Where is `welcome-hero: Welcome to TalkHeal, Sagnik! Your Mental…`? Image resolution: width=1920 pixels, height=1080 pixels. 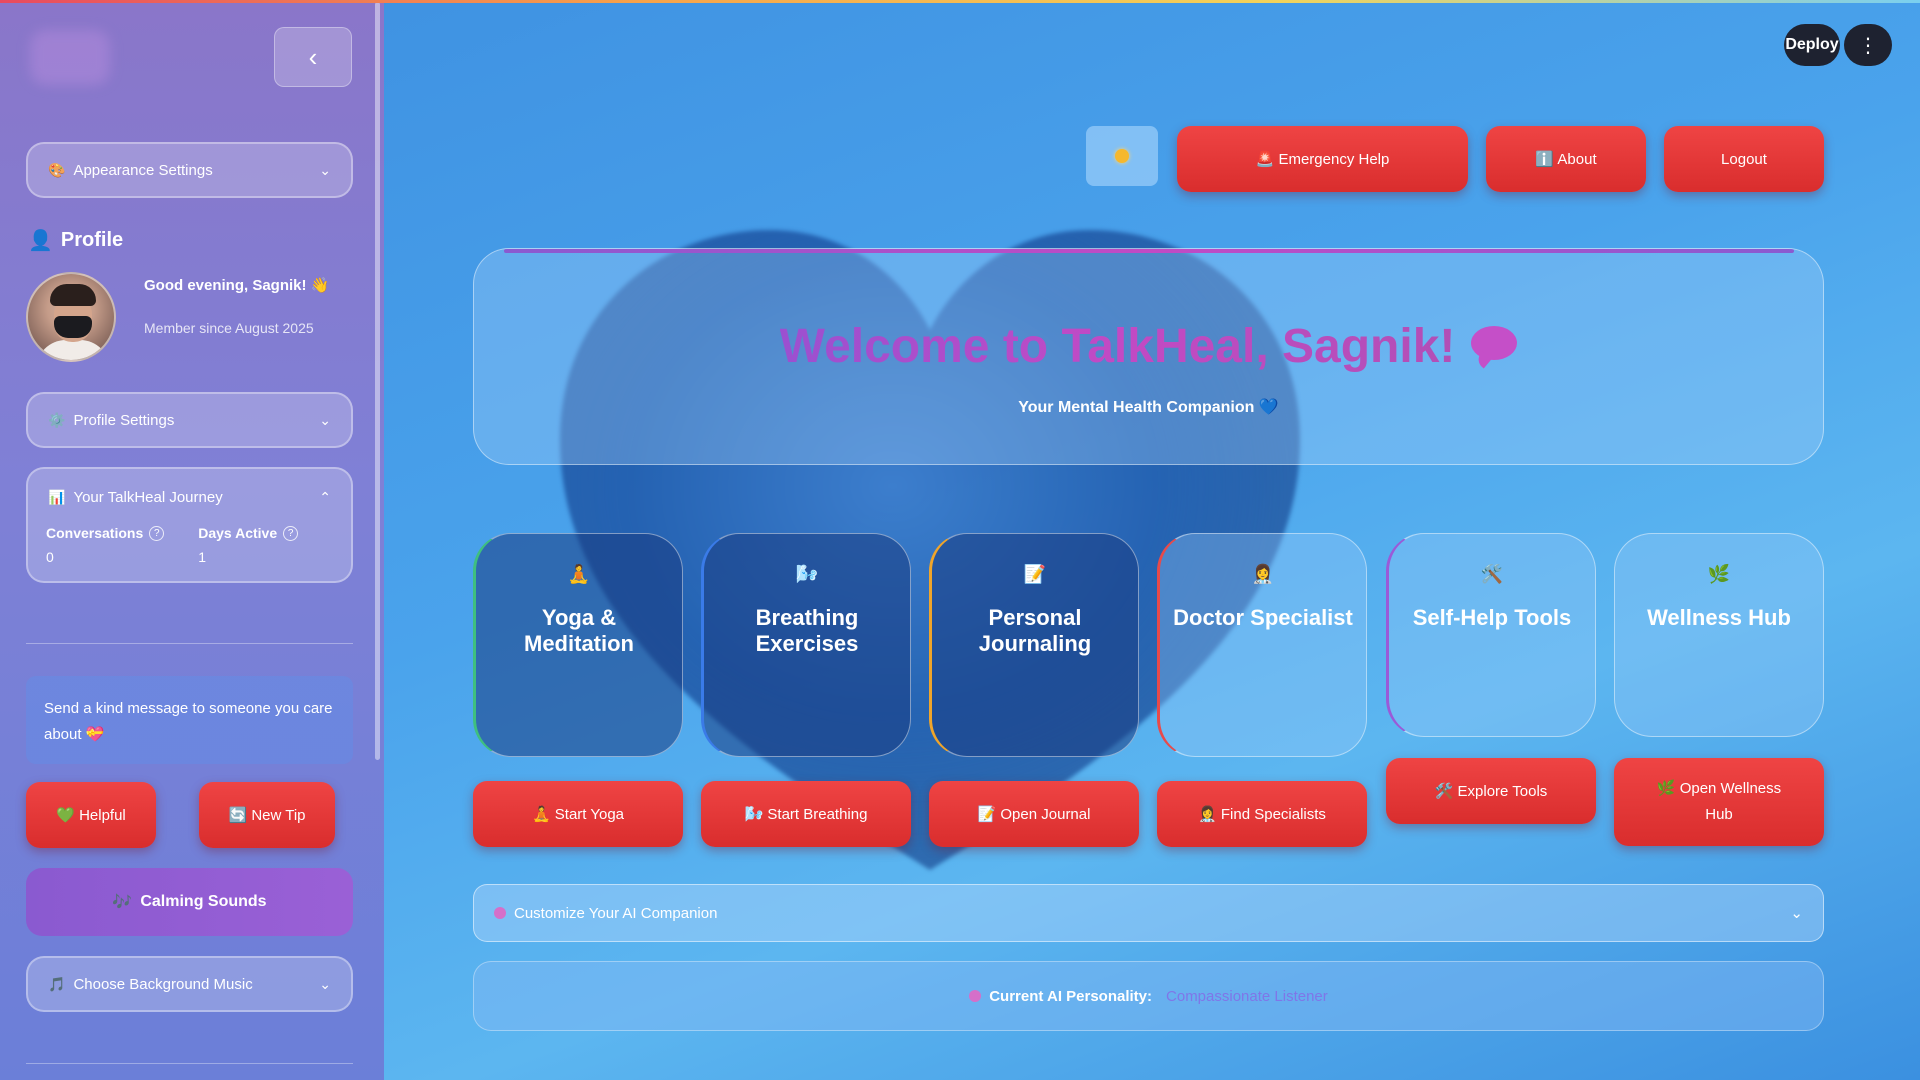 welcome-hero: Welcome to TalkHeal, Sagnik! Your Mental… is located at coordinates (1148, 356).